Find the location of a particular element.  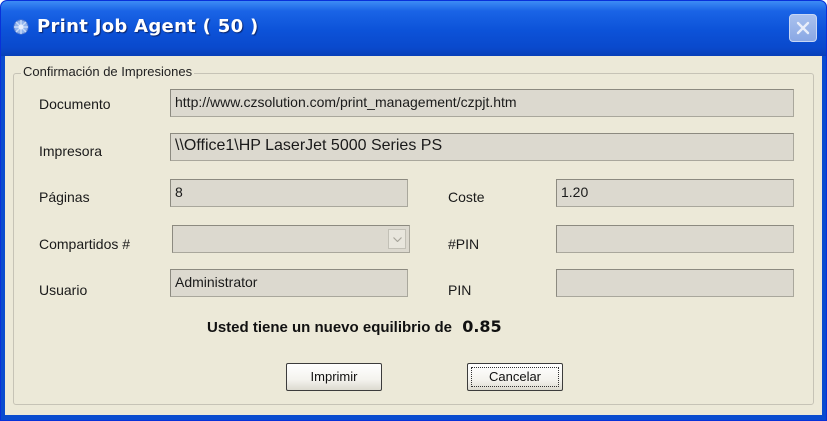

usuario-label: Usuario is located at coordinates (63, 290).